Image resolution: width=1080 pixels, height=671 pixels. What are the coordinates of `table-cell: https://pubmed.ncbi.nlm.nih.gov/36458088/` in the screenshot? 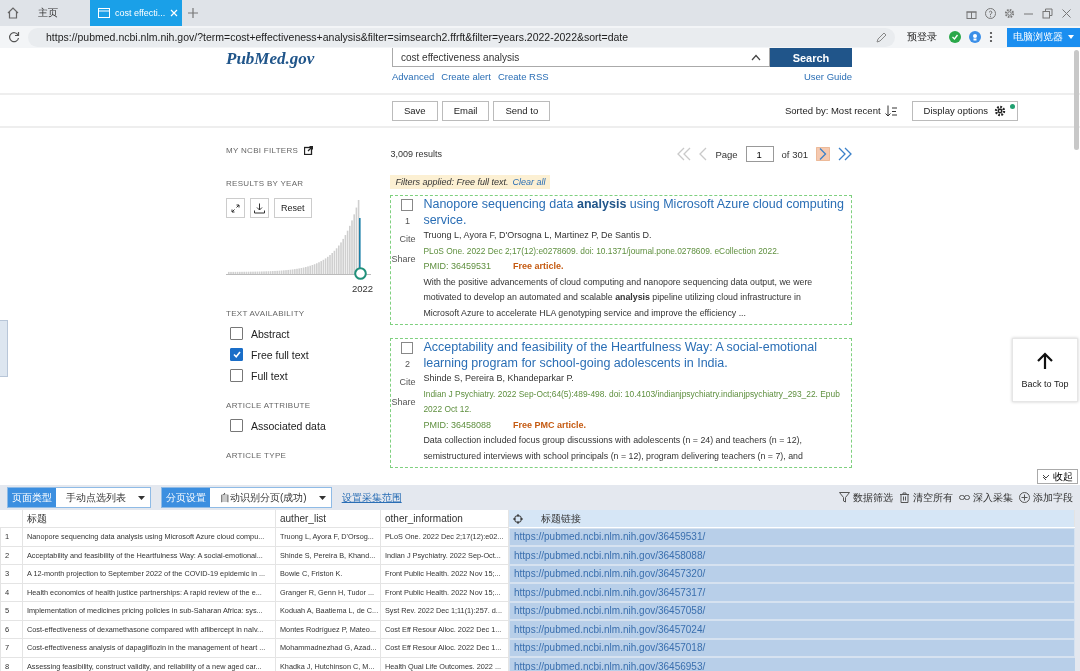 It's located at (792, 555).